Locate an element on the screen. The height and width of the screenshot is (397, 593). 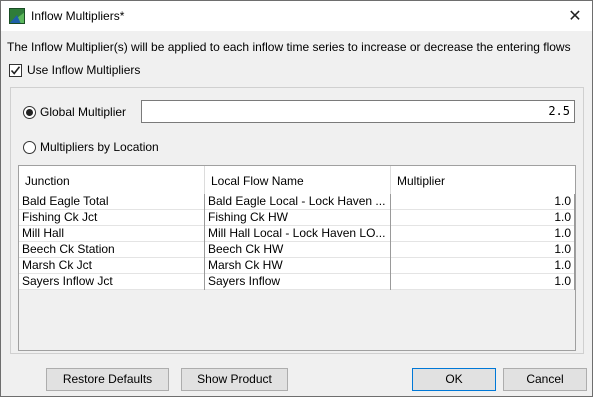
table-header: Junction Local Flow Name Multiplier is located at coordinates (297, 180).